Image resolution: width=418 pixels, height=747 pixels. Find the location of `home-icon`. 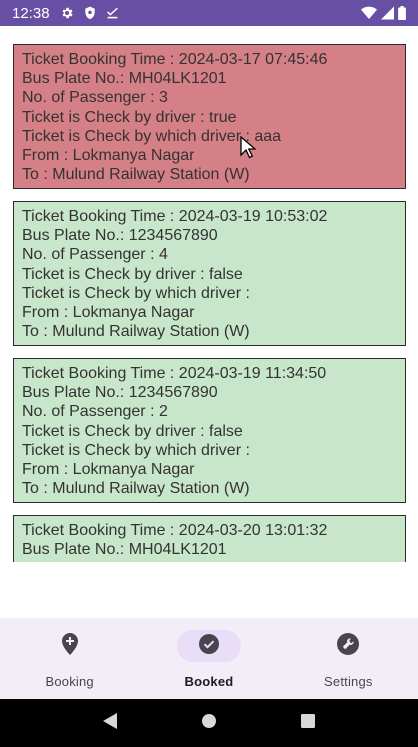

home-icon is located at coordinates (209, 723).